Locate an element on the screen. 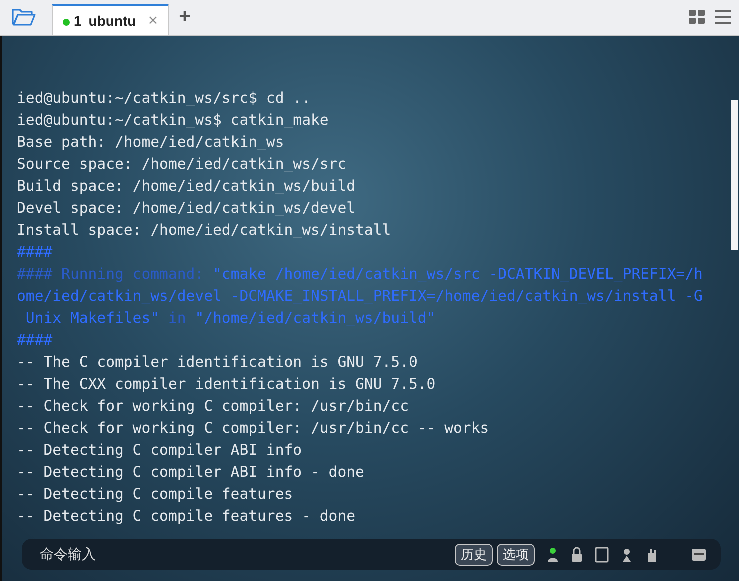 This screenshot has height=581, width=739. command-bar: 命令输入 历史 选项 is located at coordinates (371, 554).